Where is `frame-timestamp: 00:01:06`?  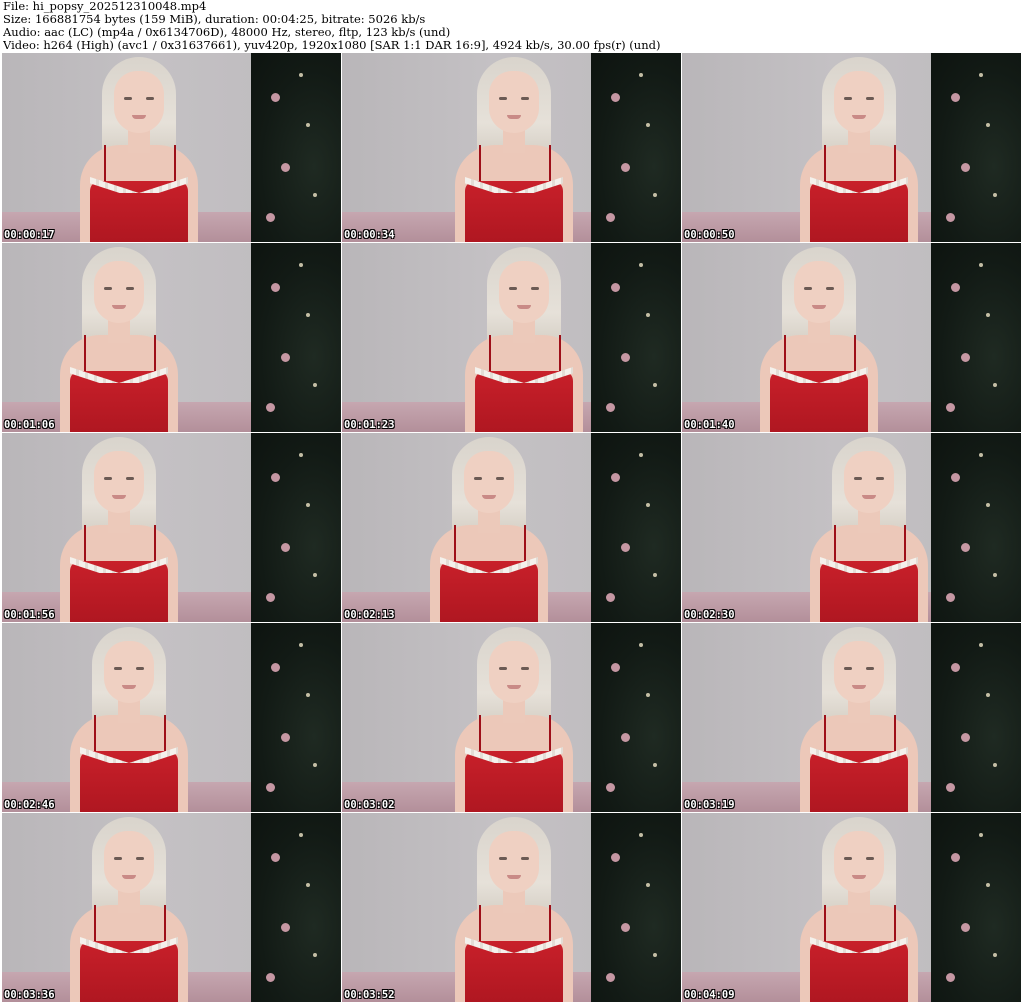 frame-timestamp: 00:01:06 is located at coordinates (29, 425).